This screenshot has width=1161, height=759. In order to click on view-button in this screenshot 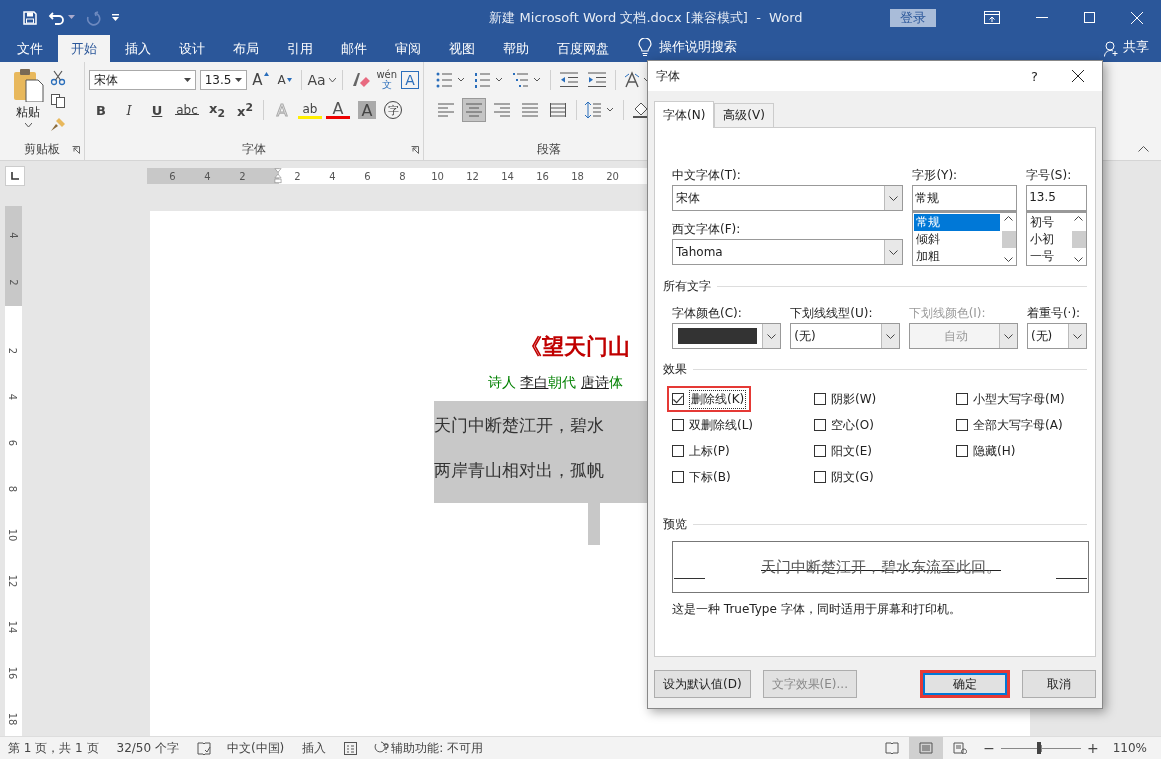, I will do `click(926, 748)`.